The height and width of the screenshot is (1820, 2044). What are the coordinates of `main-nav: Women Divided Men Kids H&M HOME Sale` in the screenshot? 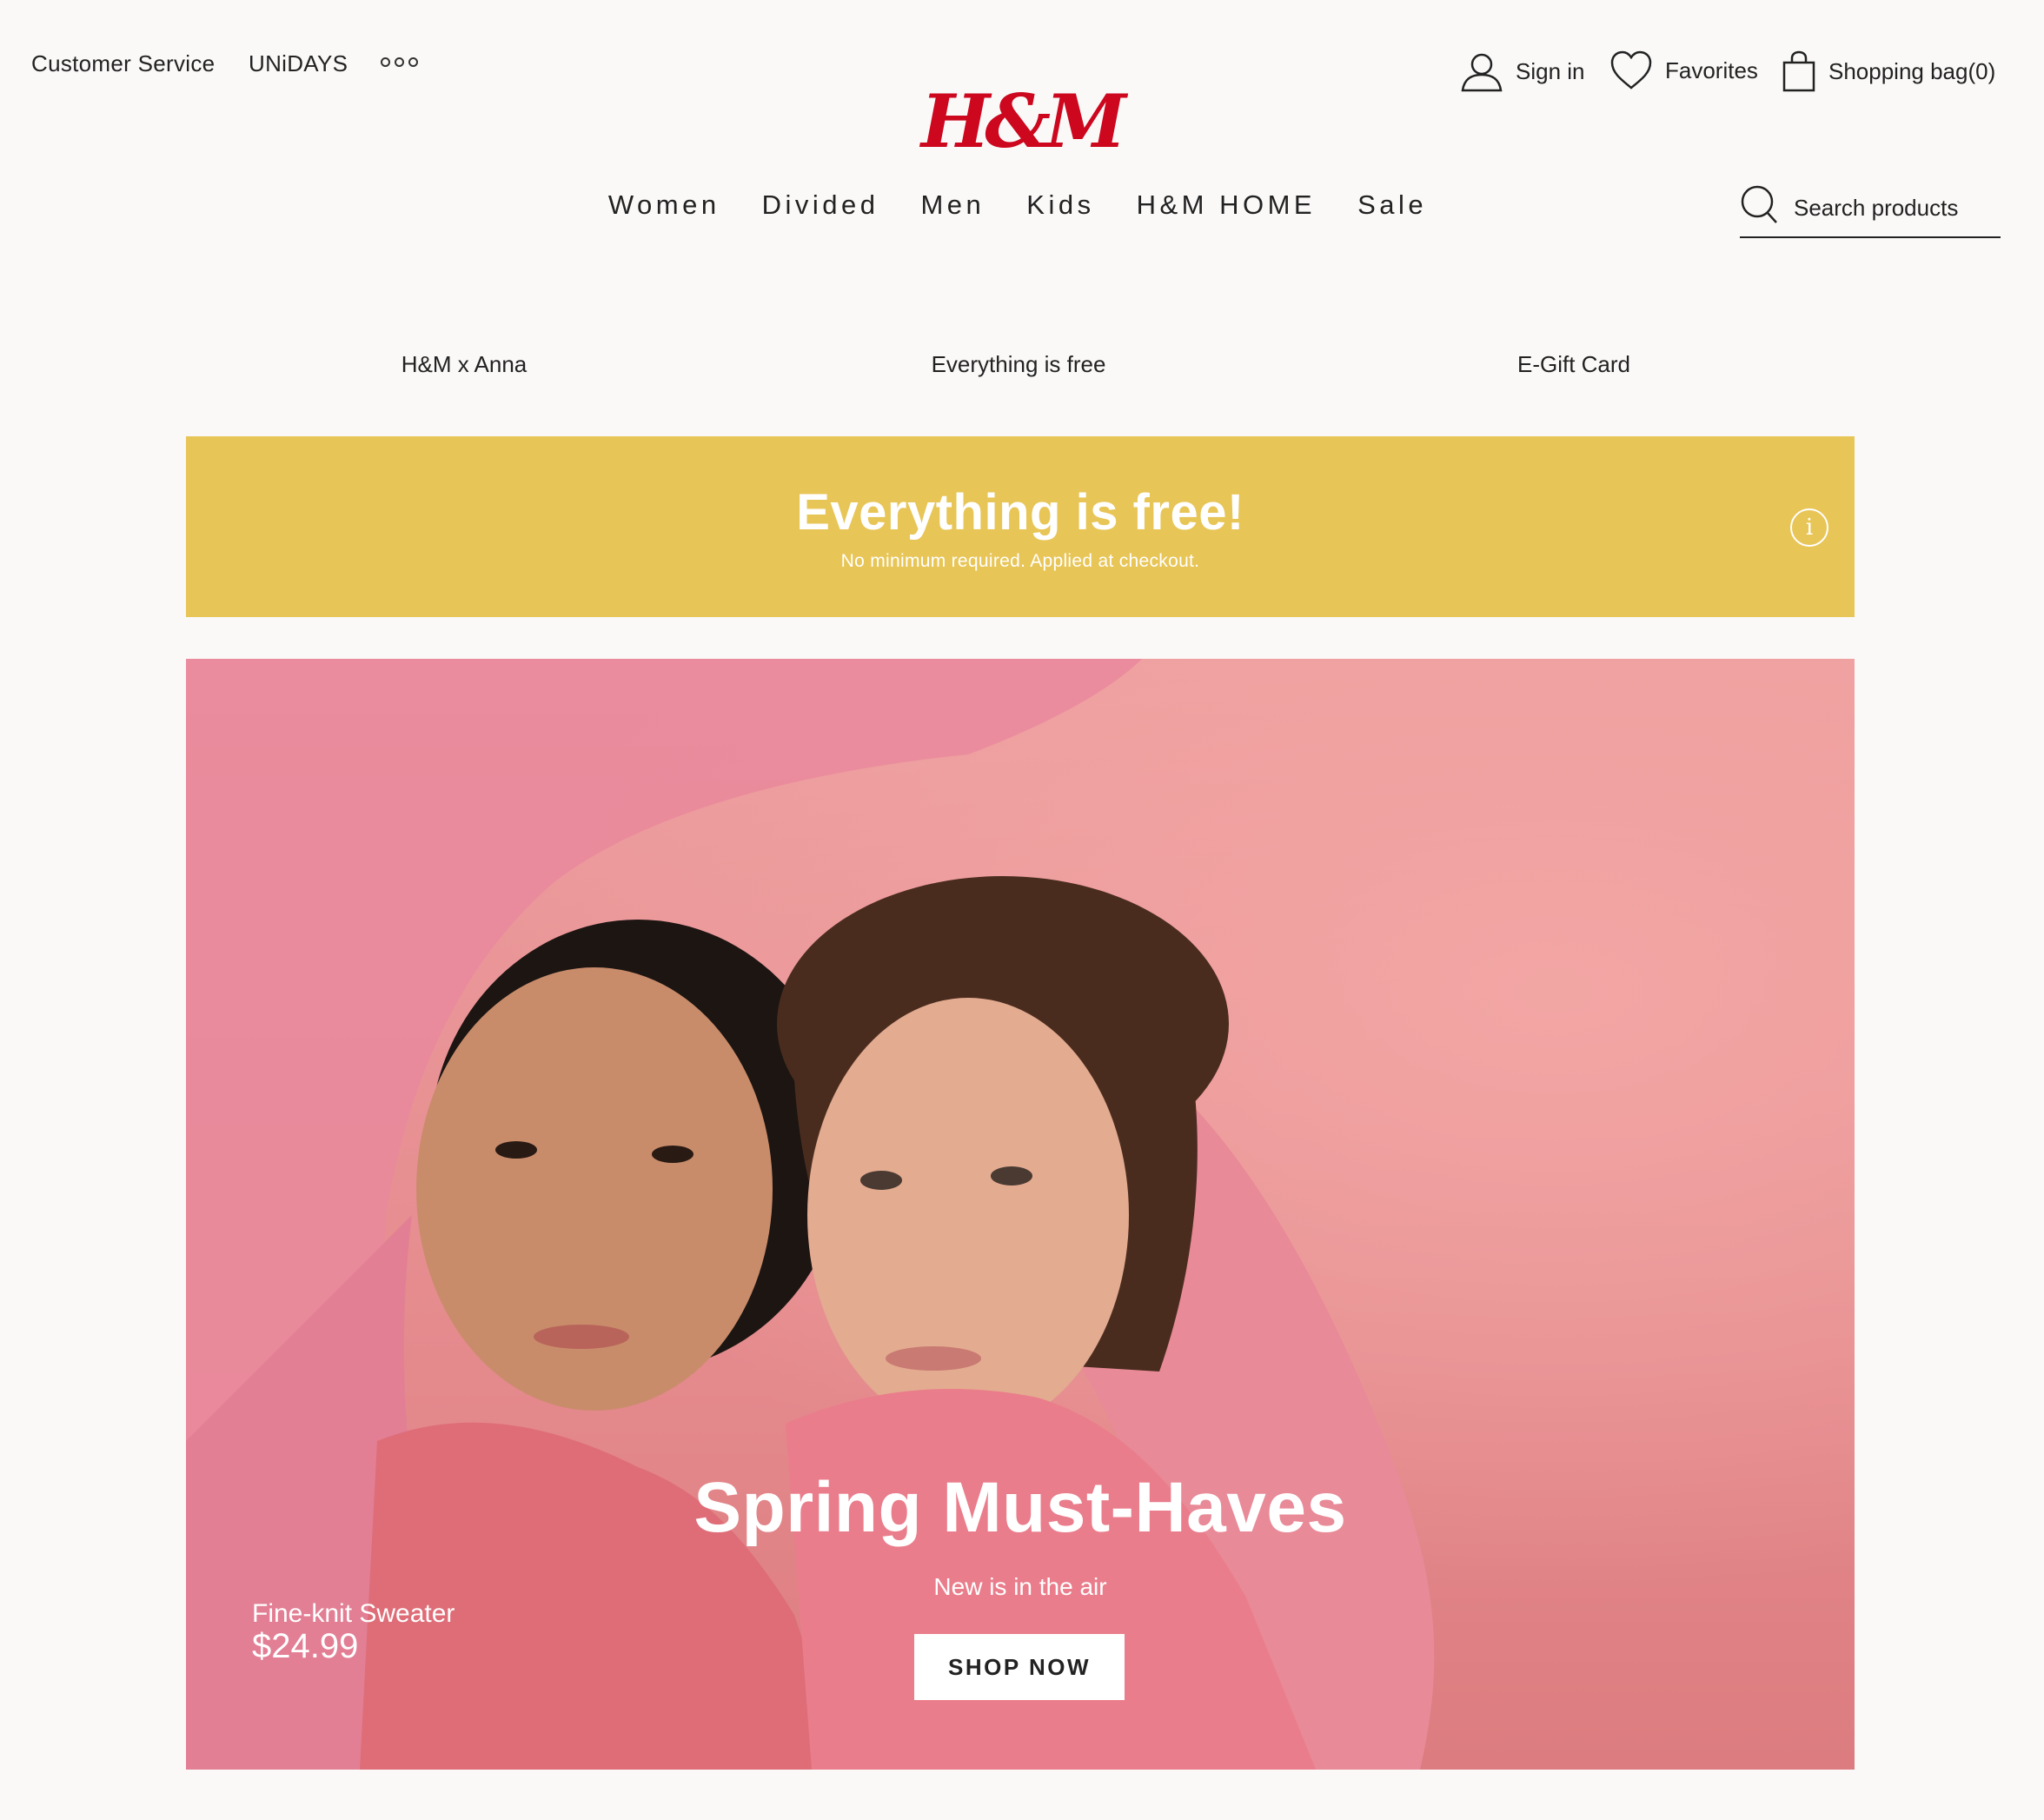 It's located at (1022, 205).